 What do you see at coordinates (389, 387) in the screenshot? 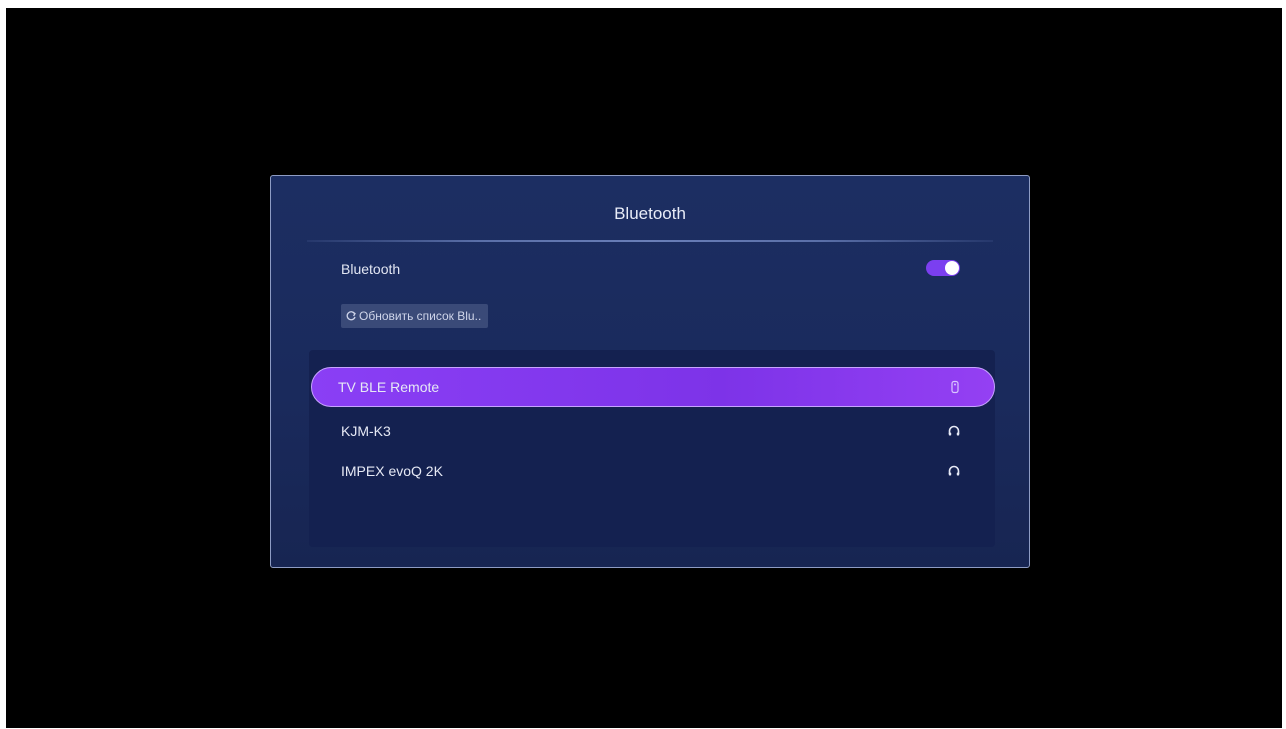
I see `device-name: TV BLE Remote` at bounding box center [389, 387].